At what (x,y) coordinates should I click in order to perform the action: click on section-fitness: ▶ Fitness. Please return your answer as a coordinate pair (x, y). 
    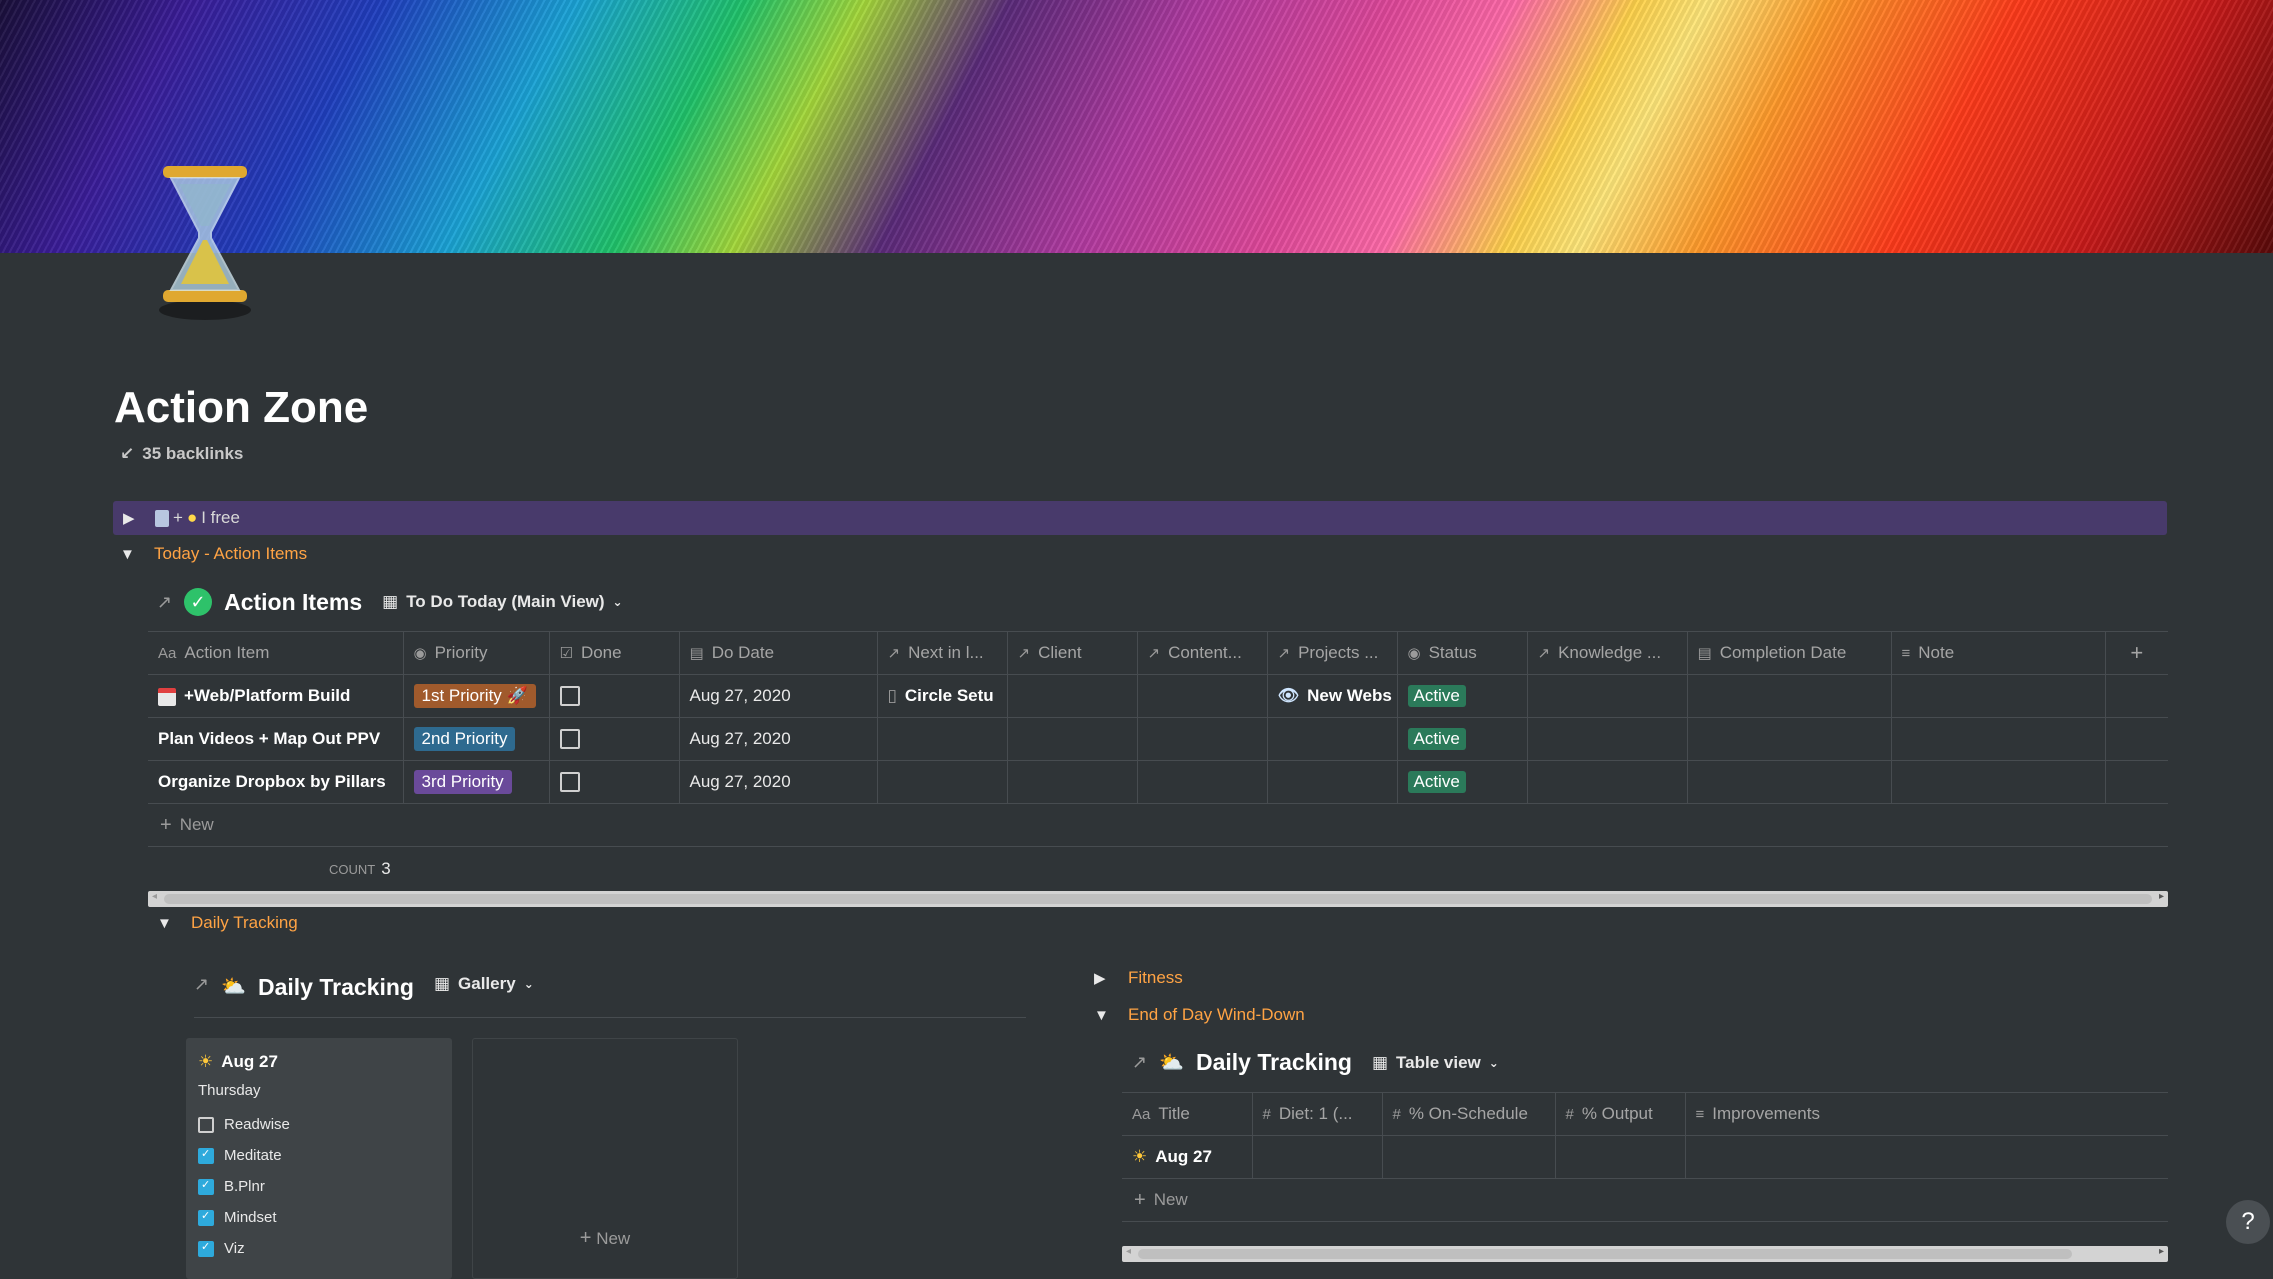
    Looking at the image, I should click on (1138, 978).